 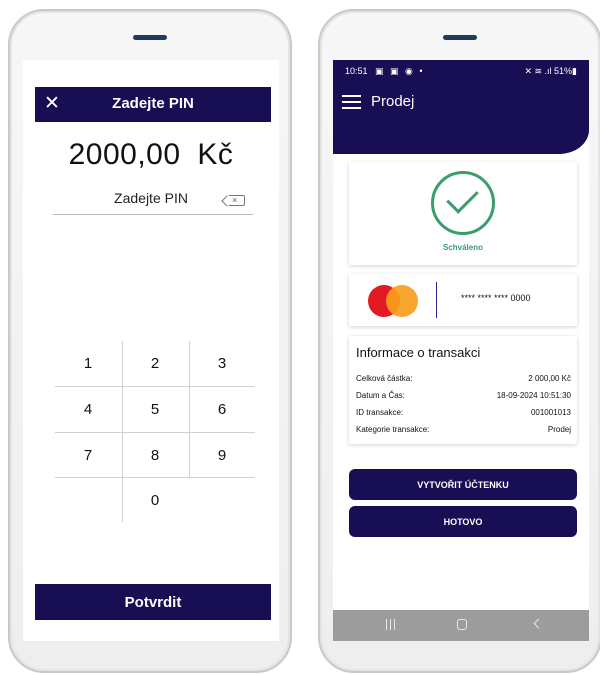 What do you see at coordinates (436, 300) in the screenshot?
I see `card-divider` at bounding box center [436, 300].